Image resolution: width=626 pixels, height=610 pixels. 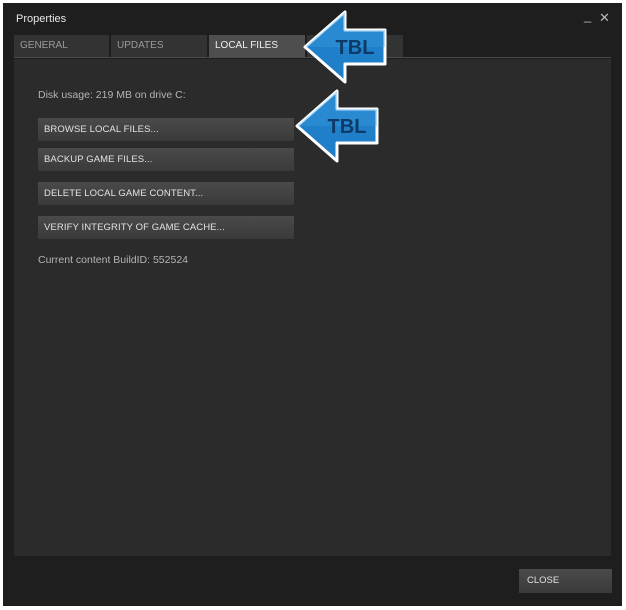 I want to click on minimize-icon: _, so click(x=587, y=16).